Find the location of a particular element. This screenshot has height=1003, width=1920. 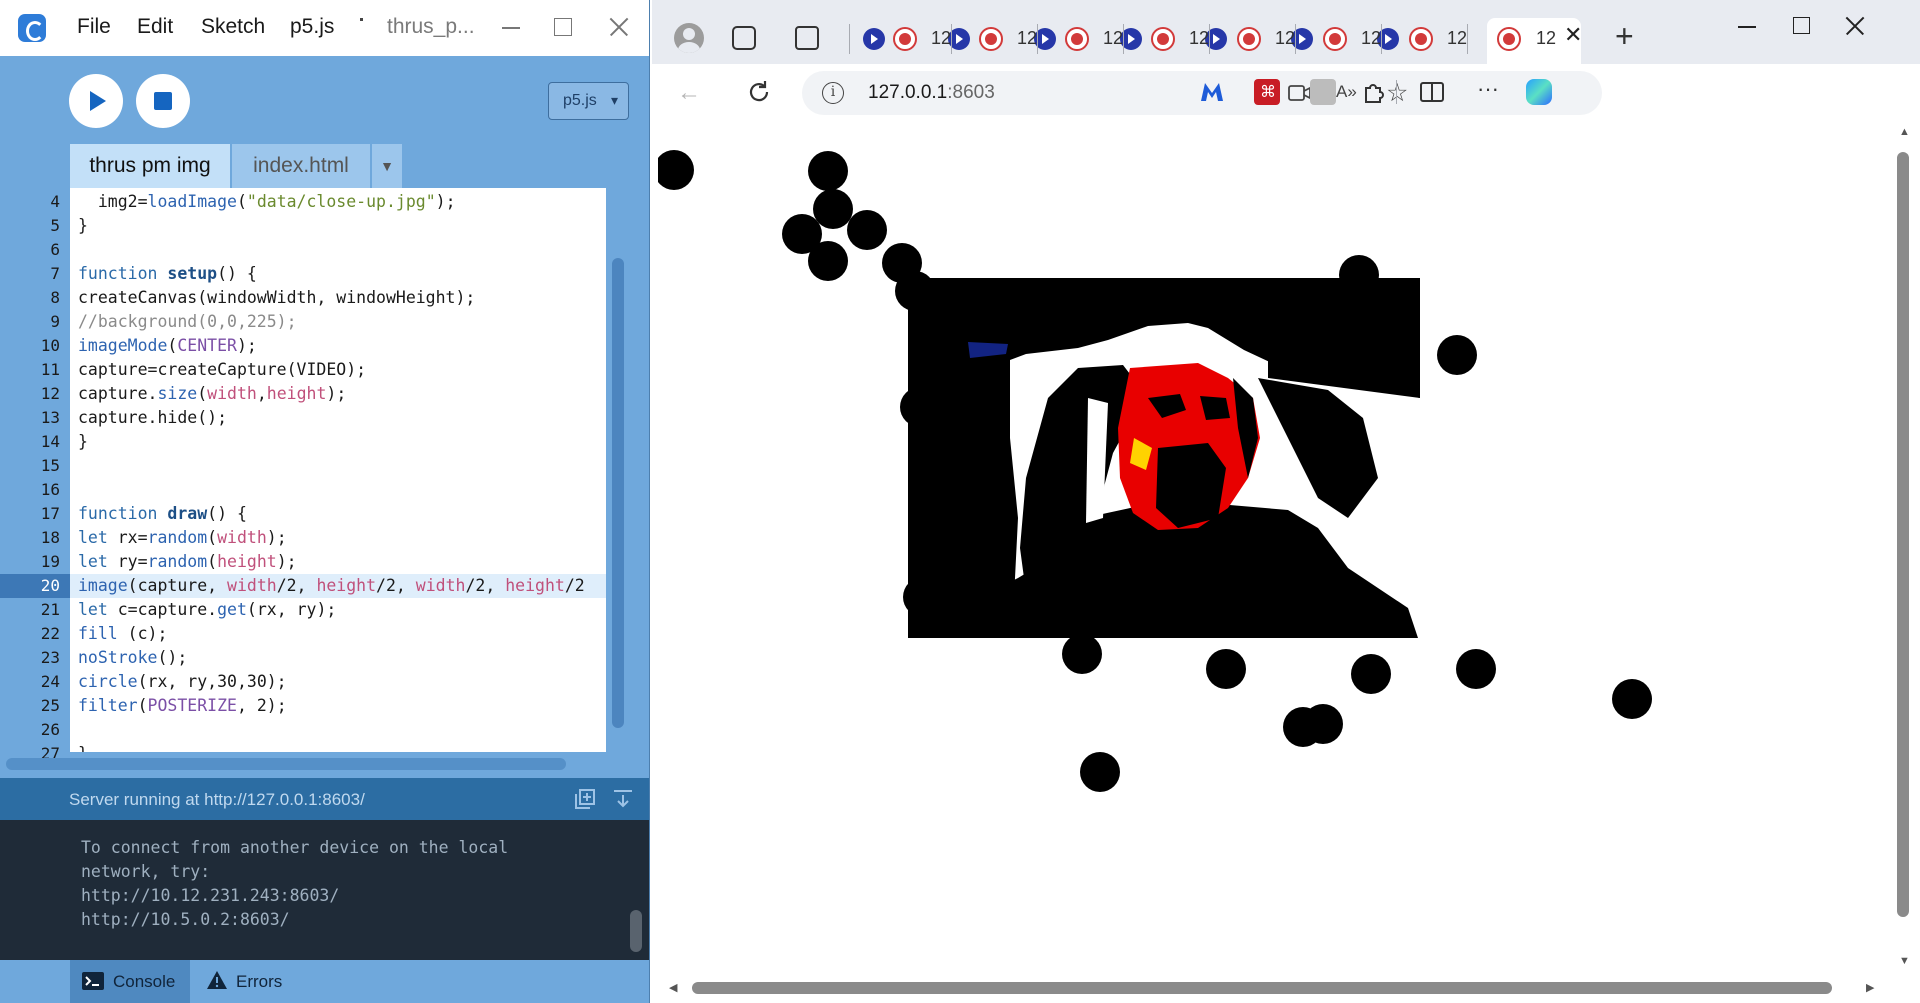

code-line: filter(POSTERIZE, 2); is located at coordinates (182, 705).